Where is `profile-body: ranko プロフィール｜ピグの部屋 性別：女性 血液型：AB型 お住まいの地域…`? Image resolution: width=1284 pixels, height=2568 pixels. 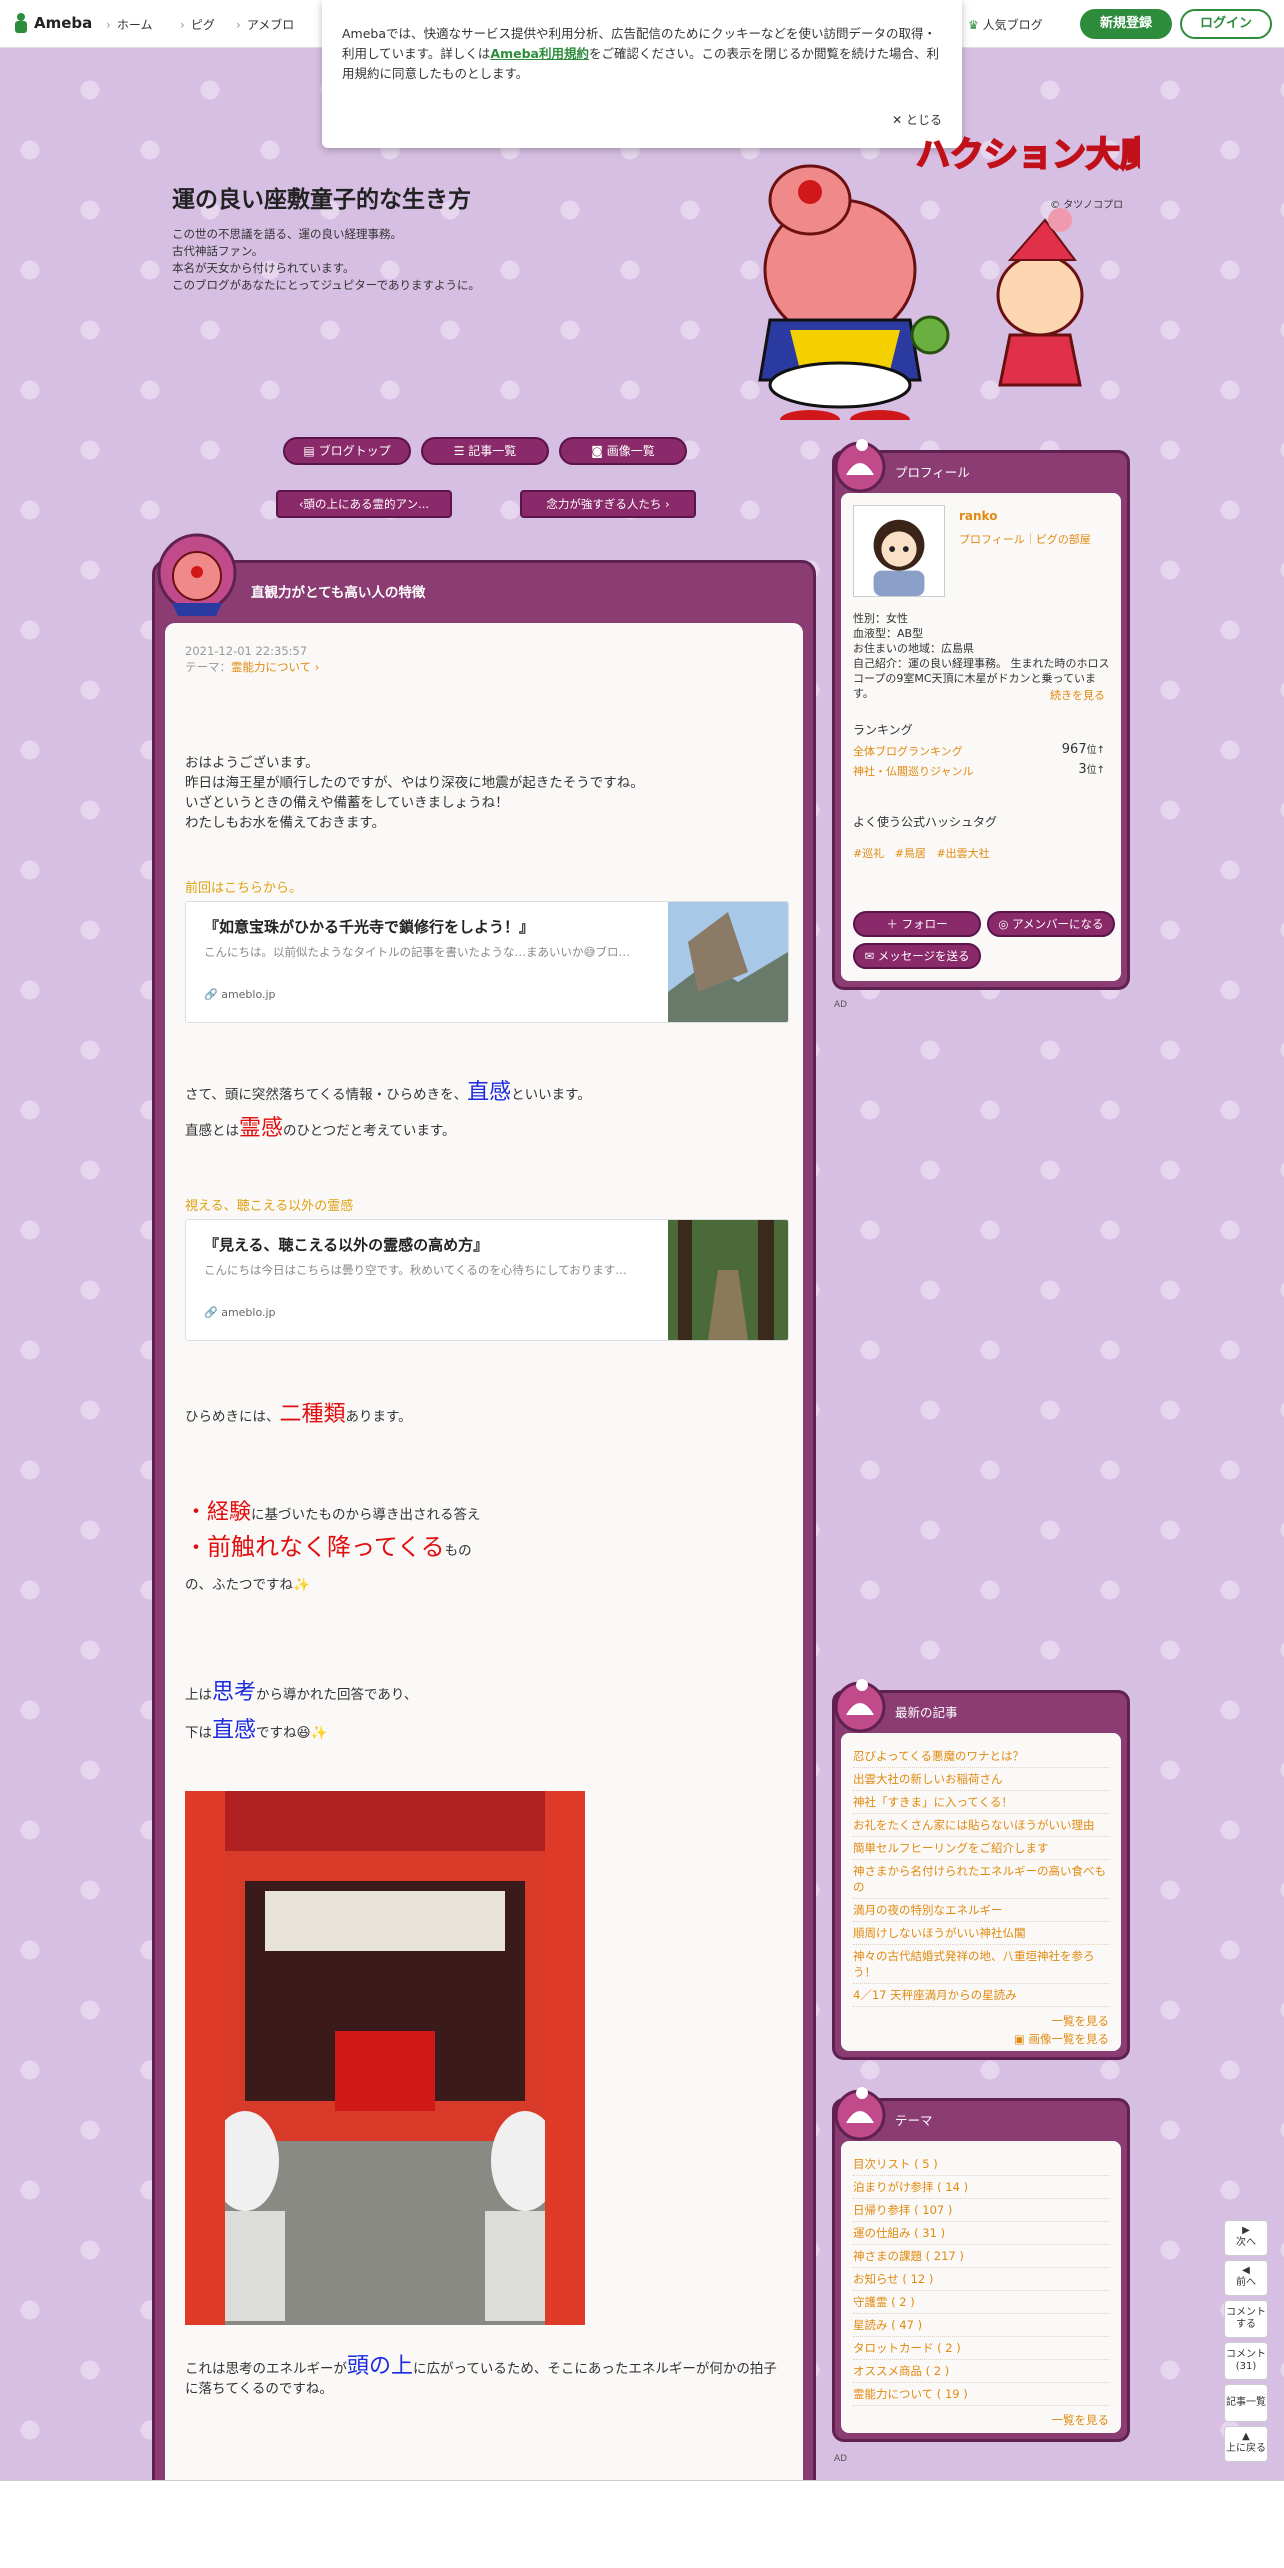 profile-body: ranko プロフィール｜ピグの部屋 性別：女性 血液型：AB型 お住まいの地域… is located at coordinates (981, 737).